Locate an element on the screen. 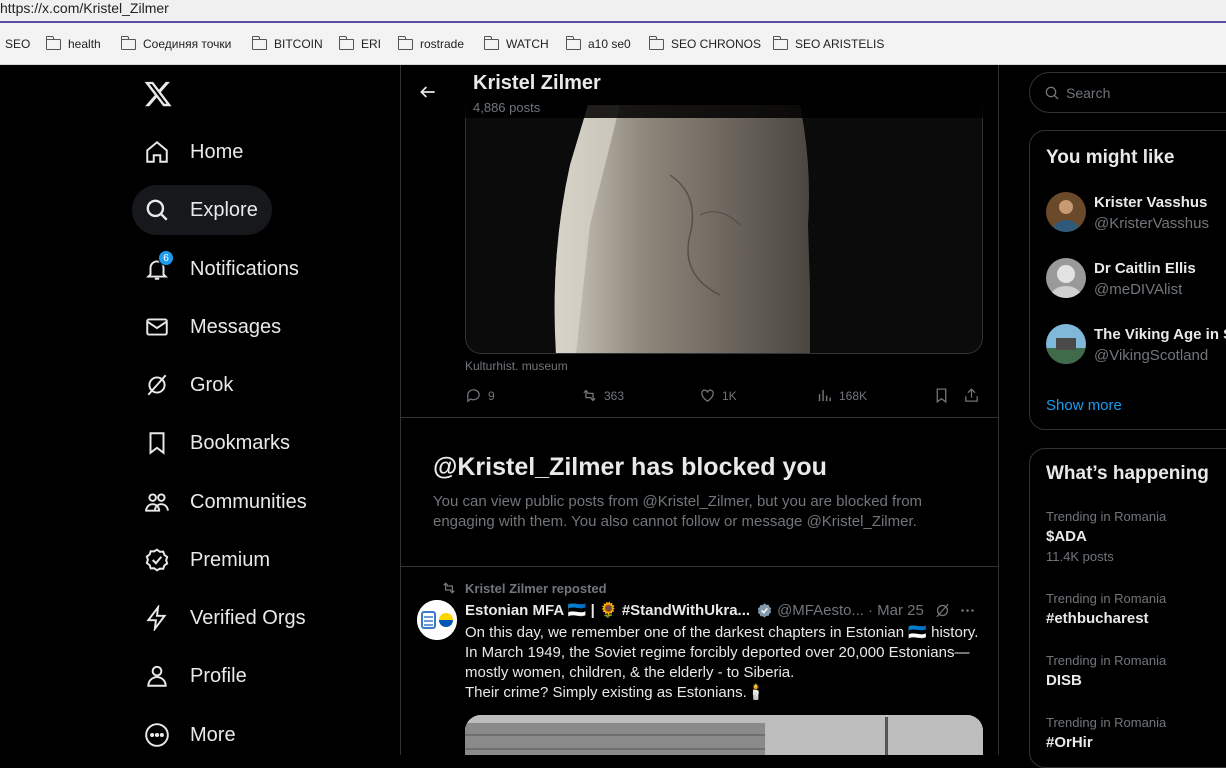 The image size is (1226, 768). nav-profile: Profile is located at coordinates (196, 676).